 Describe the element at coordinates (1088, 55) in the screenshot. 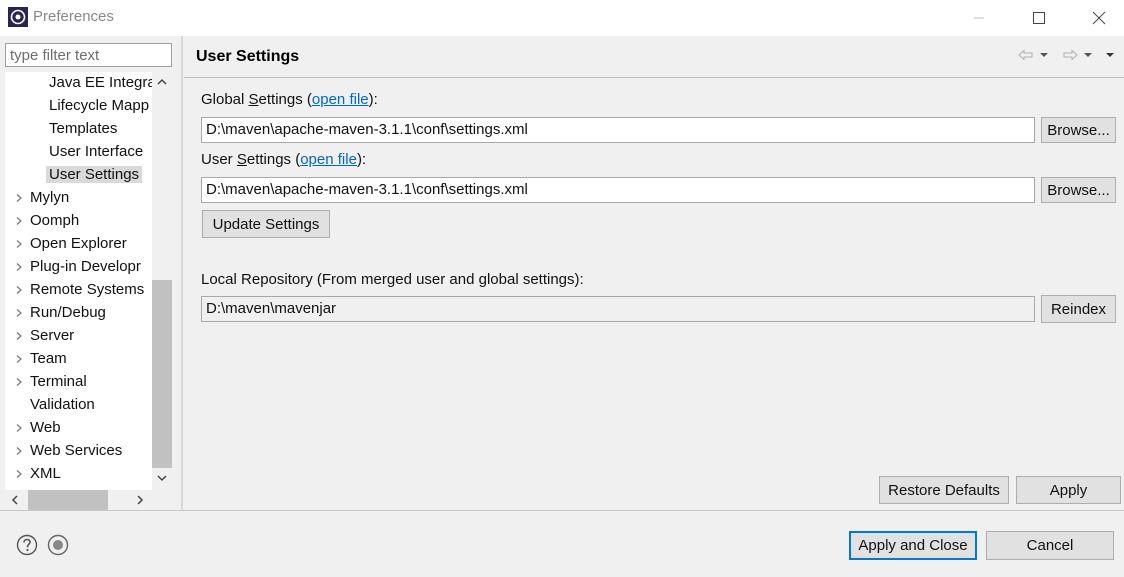

I see `forward-history-dropdown-icon` at that location.